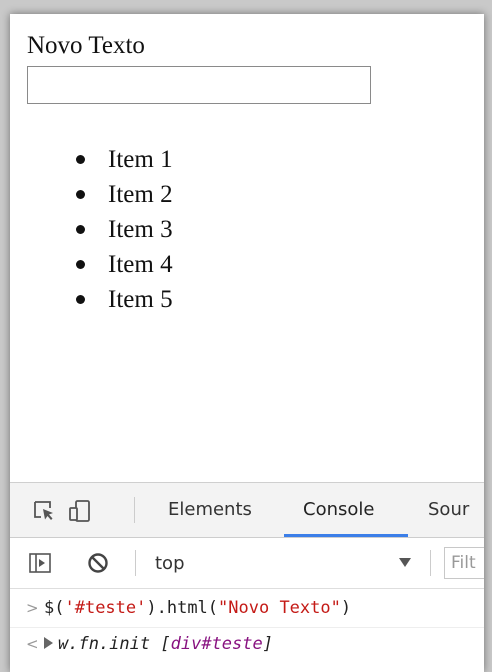  Describe the element at coordinates (140, 264) in the screenshot. I see `list-item-label: Item 4` at that location.